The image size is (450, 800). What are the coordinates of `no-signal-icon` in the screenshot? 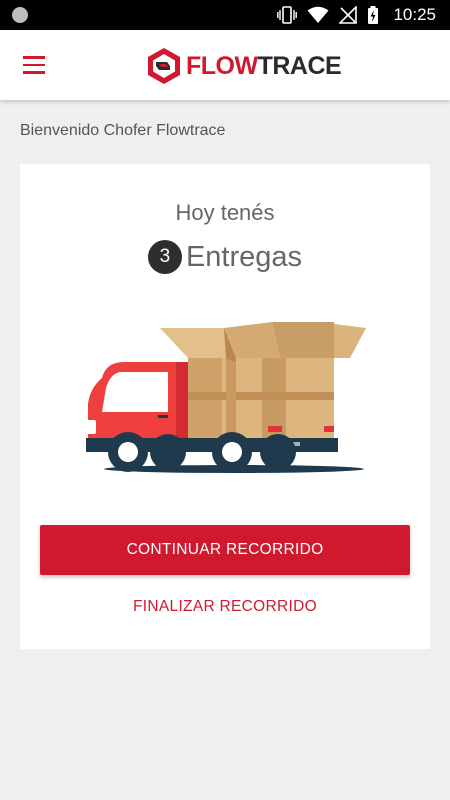 It's located at (348, 15).